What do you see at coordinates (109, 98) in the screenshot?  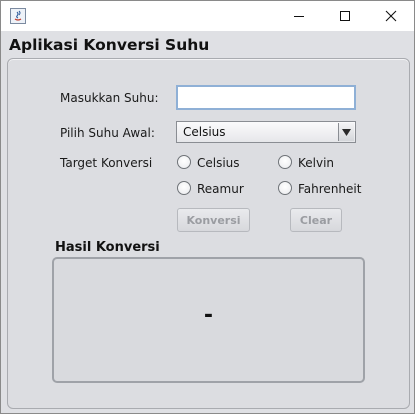 I see `input-label: Masukkan Suhu:` at bounding box center [109, 98].